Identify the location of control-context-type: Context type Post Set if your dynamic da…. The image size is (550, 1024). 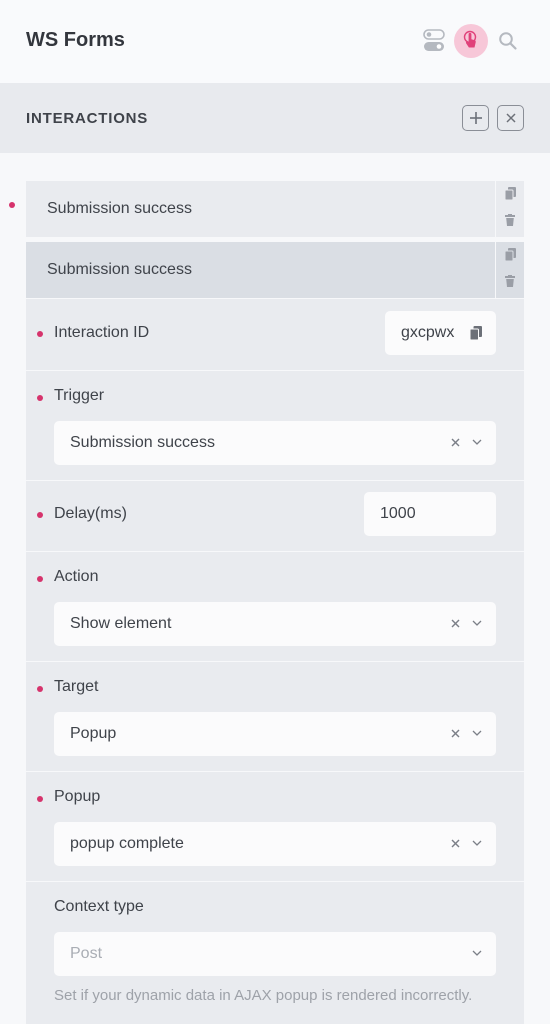
(275, 952).